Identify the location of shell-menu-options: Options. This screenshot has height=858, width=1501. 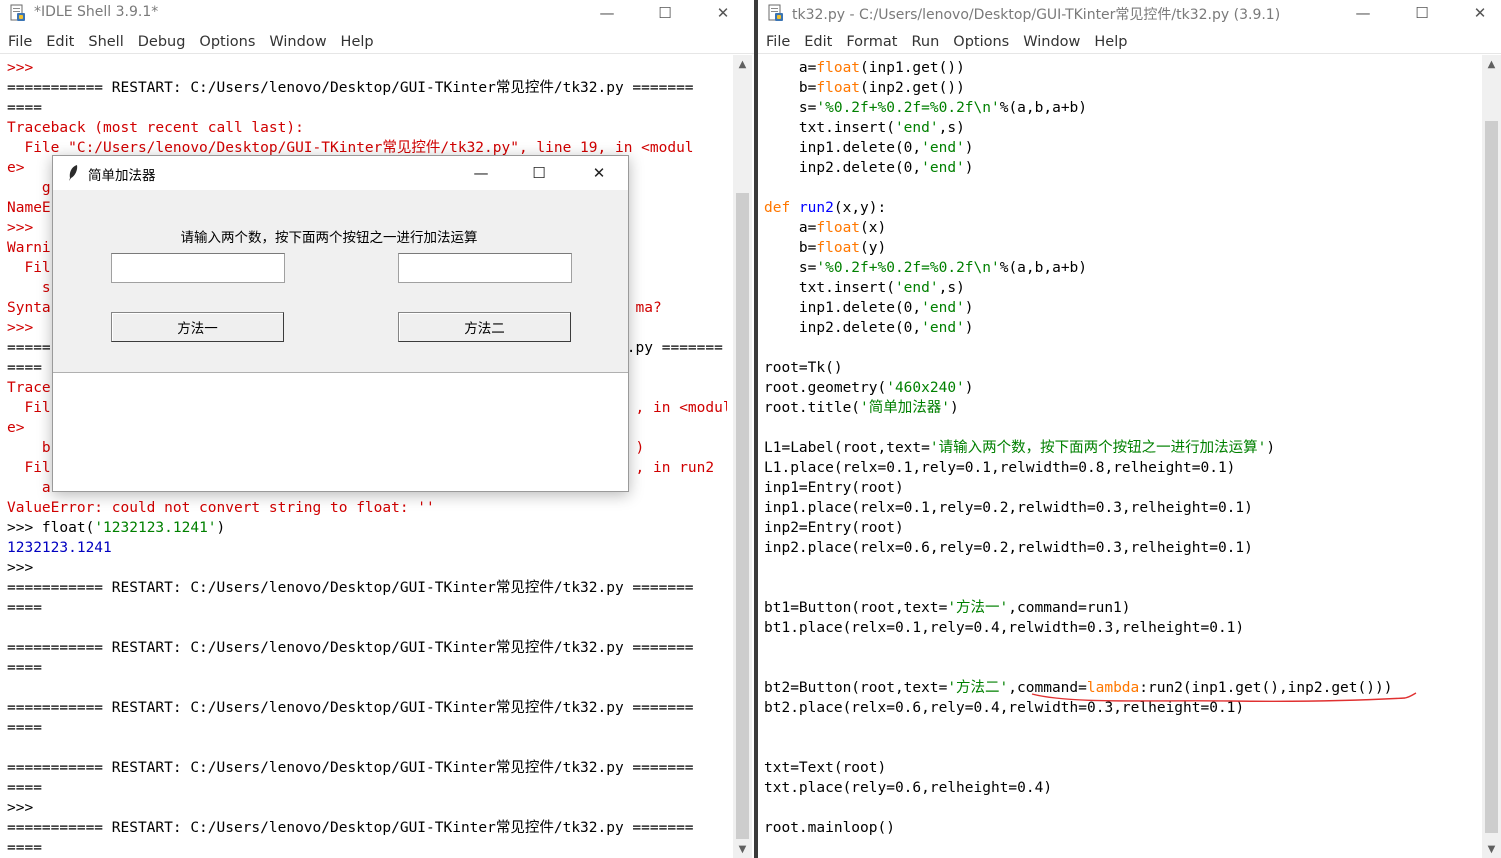
(227, 41).